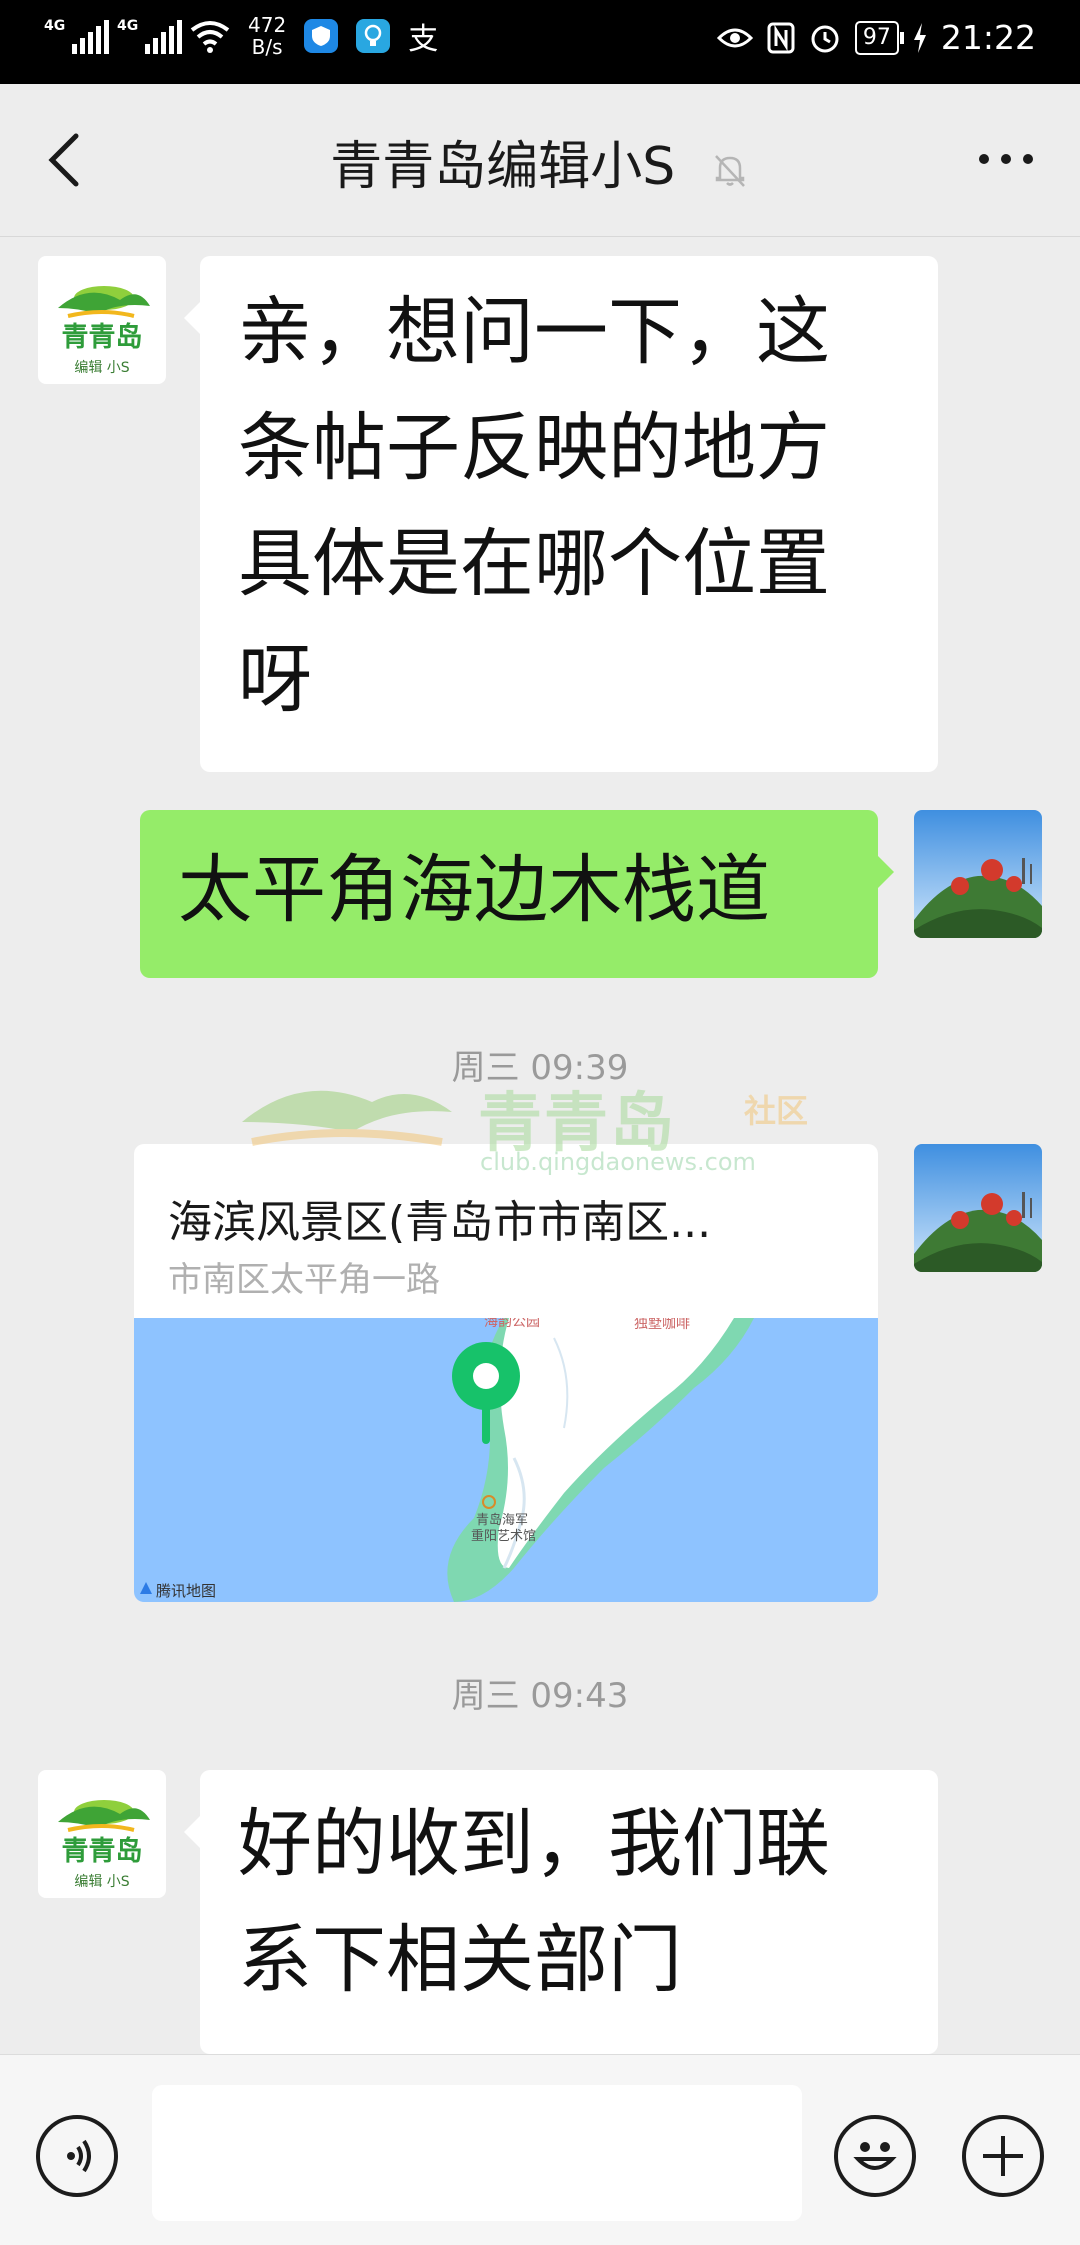 This screenshot has height=2245, width=1080. I want to click on message-text: 好的收到，我们联 系下相关部门, so click(534, 1902).